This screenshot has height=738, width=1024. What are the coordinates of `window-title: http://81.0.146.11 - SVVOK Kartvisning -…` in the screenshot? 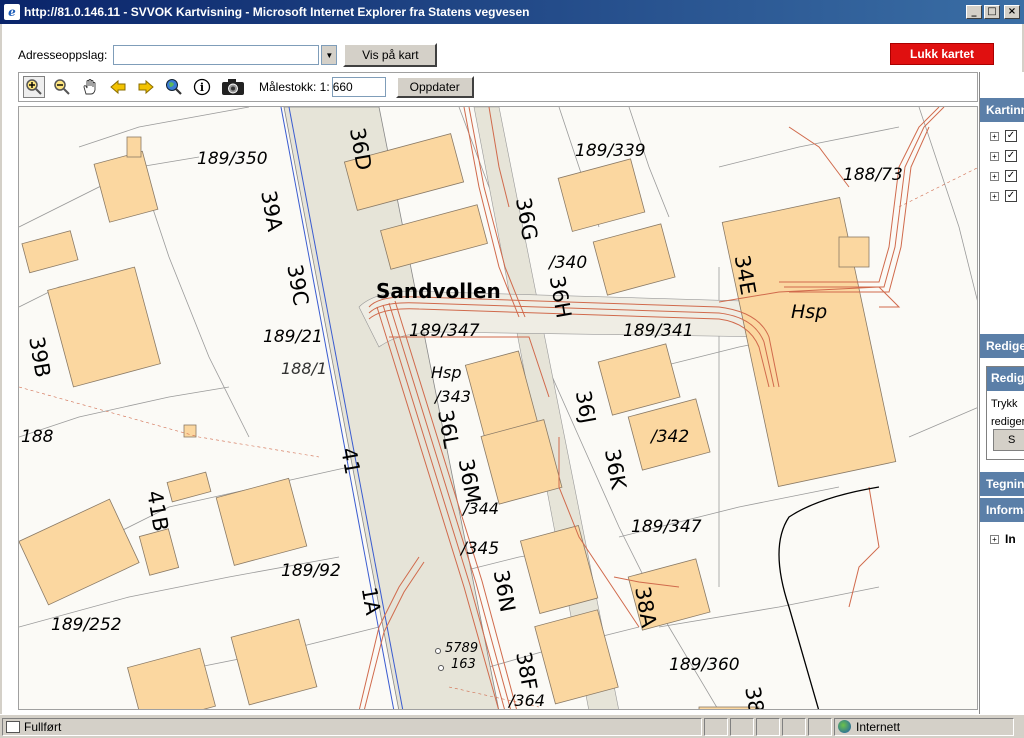 It's located at (277, 12).